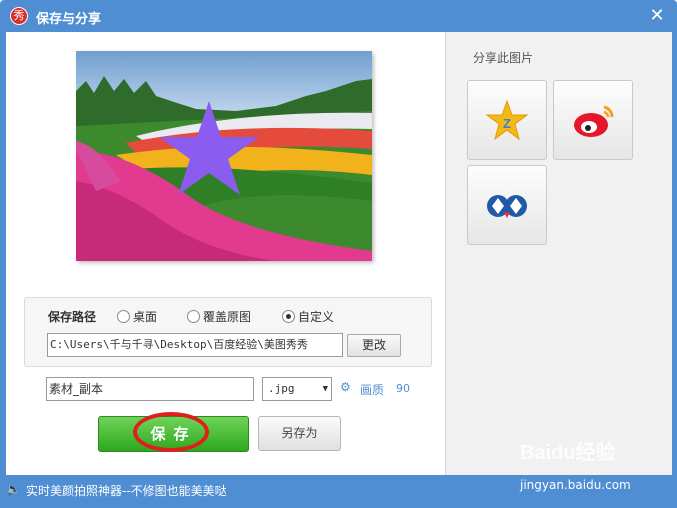 This screenshot has width=677, height=508. I want to click on share-weibo-button, so click(593, 120).